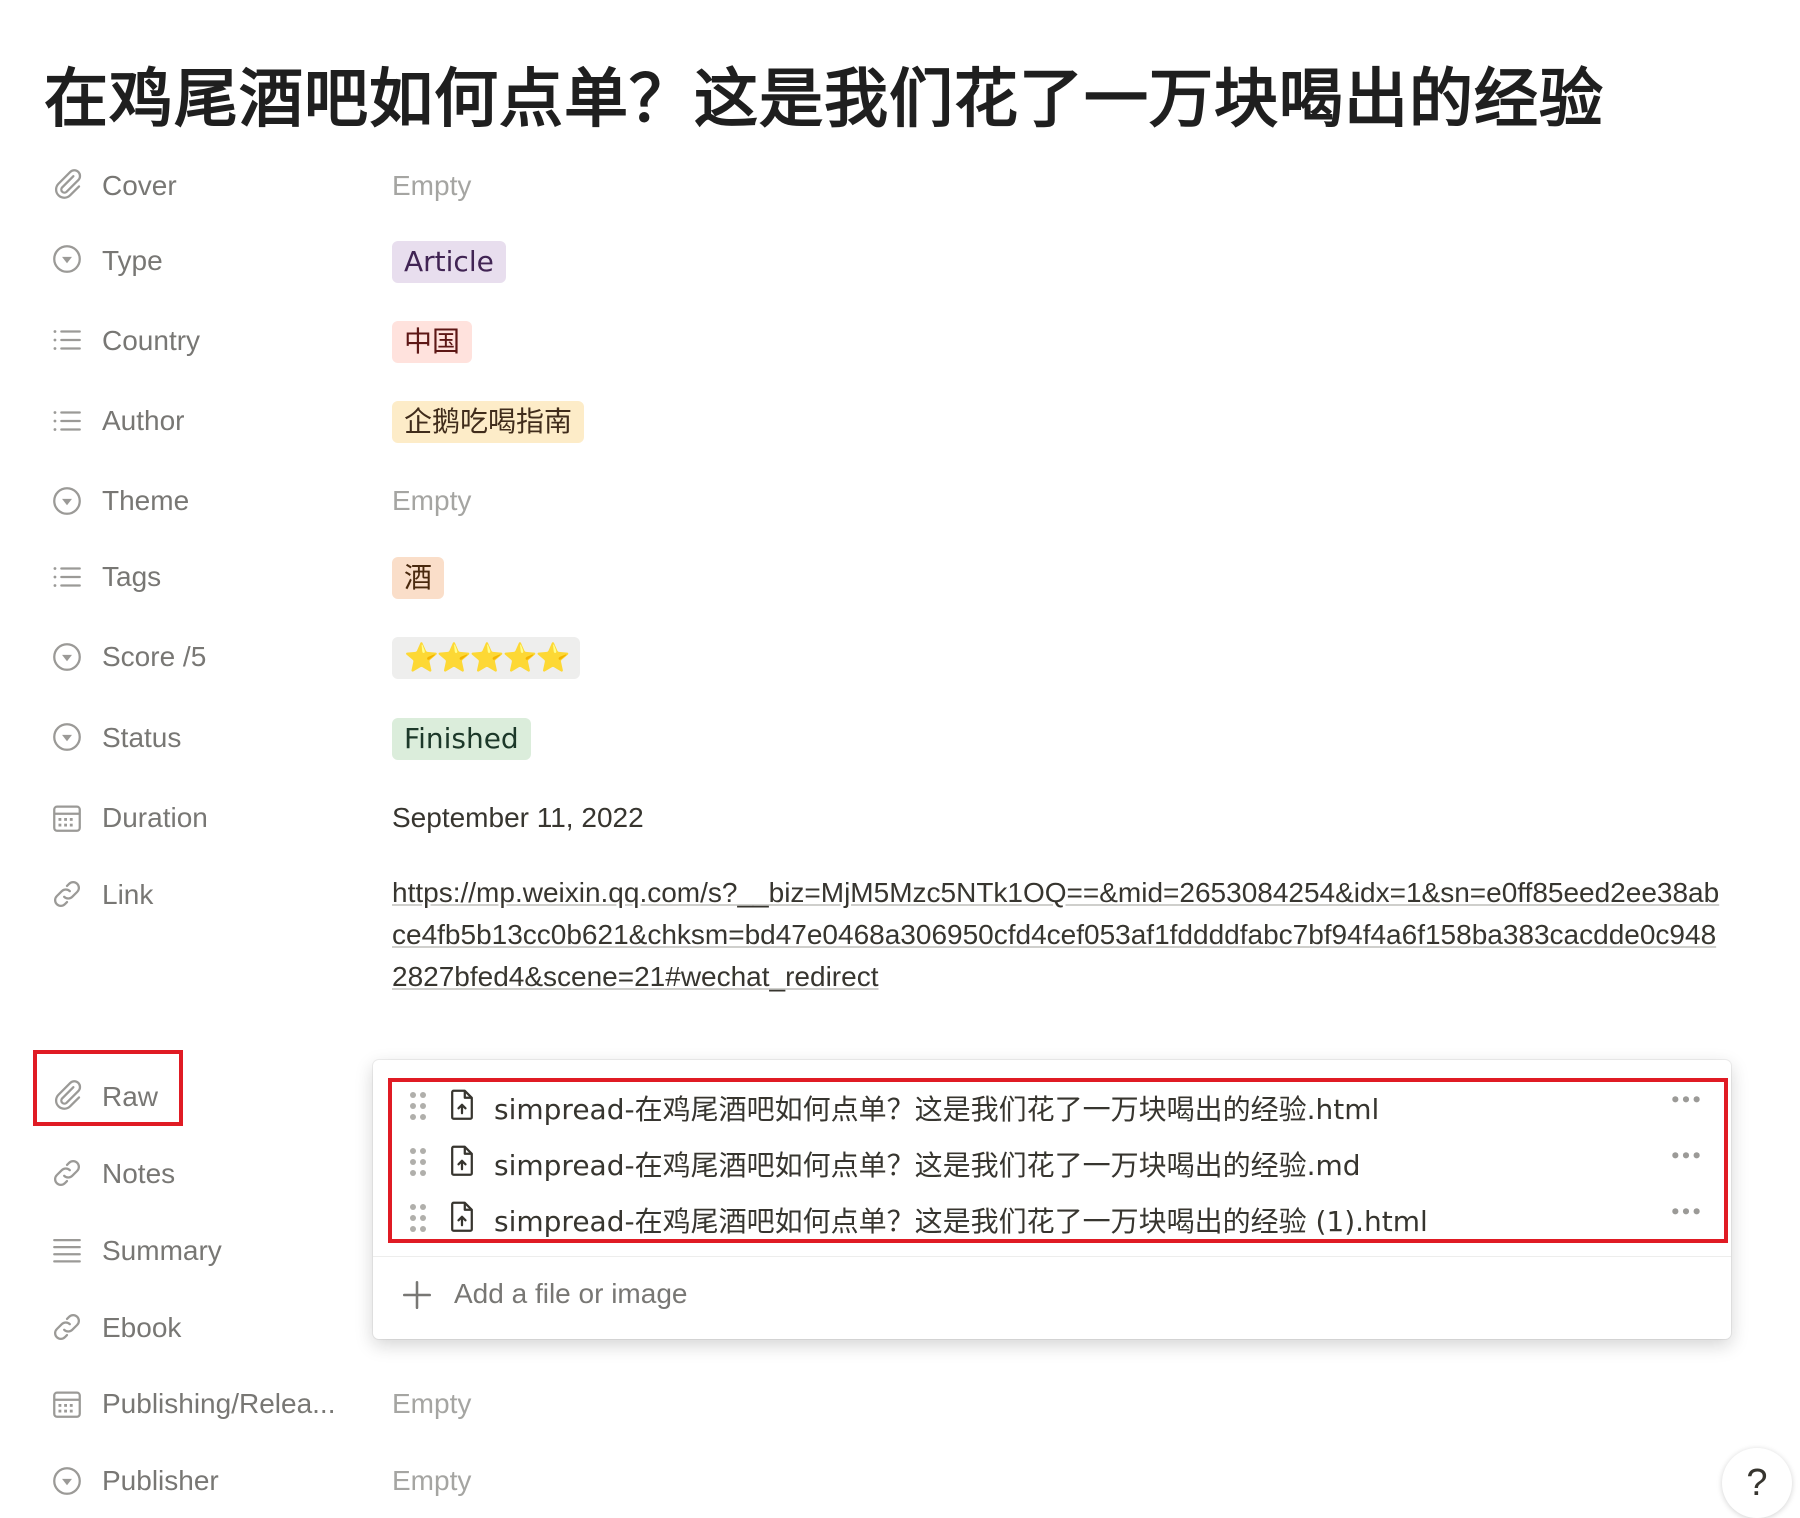  Describe the element at coordinates (571, 1293) in the screenshot. I see `add-file-label: Add a file or image` at that location.